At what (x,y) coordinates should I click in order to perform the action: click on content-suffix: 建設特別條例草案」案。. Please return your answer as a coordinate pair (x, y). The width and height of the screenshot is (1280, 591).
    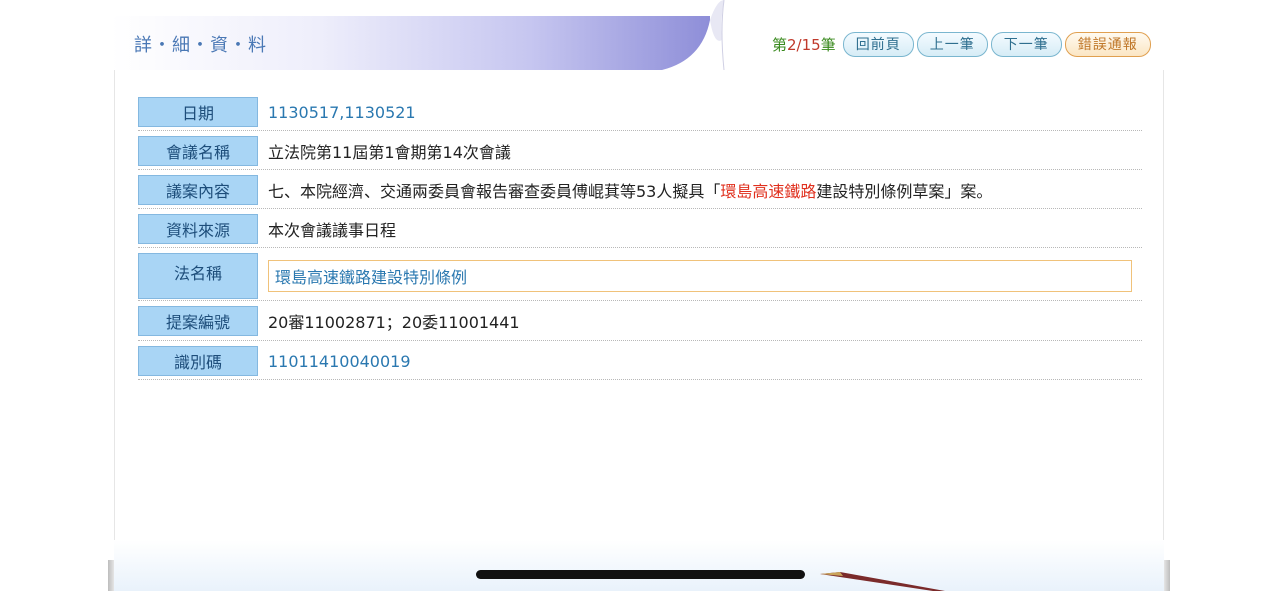
    Looking at the image, I should click on (904, 191).